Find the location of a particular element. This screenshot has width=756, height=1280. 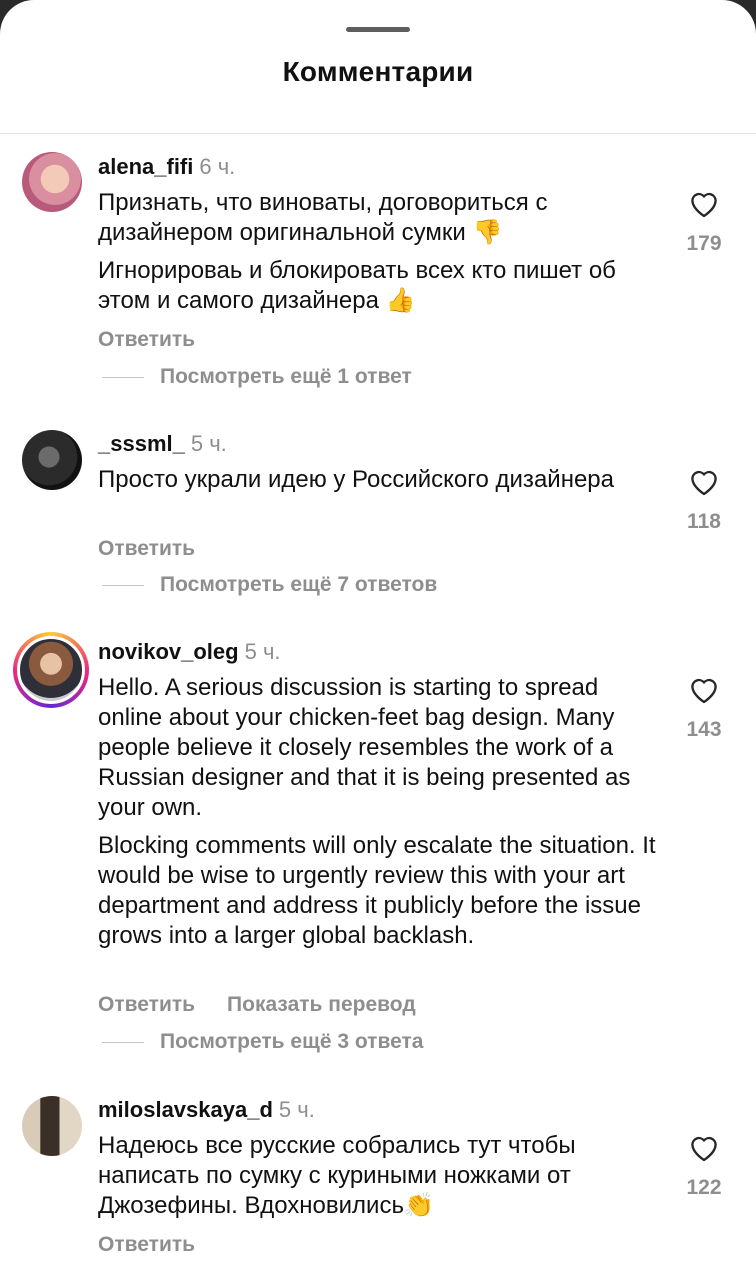

username: alena_fifi is located at coordinates (145, 166).